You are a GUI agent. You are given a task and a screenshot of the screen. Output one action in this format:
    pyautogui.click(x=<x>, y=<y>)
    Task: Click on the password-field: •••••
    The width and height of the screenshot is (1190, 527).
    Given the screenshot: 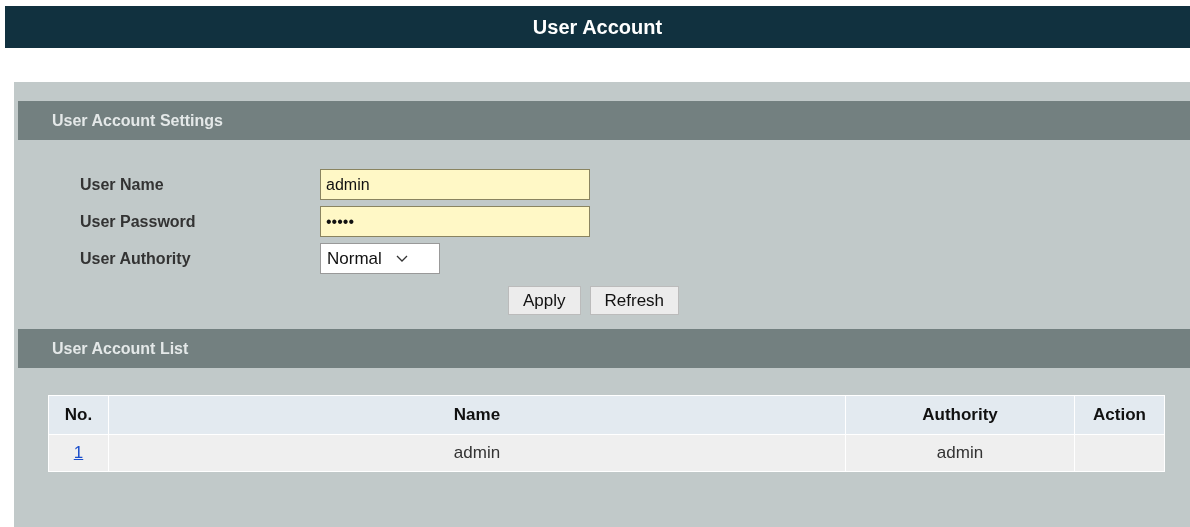 What is the action you would take?
    pyautogui.click(x=455, y=221)
    